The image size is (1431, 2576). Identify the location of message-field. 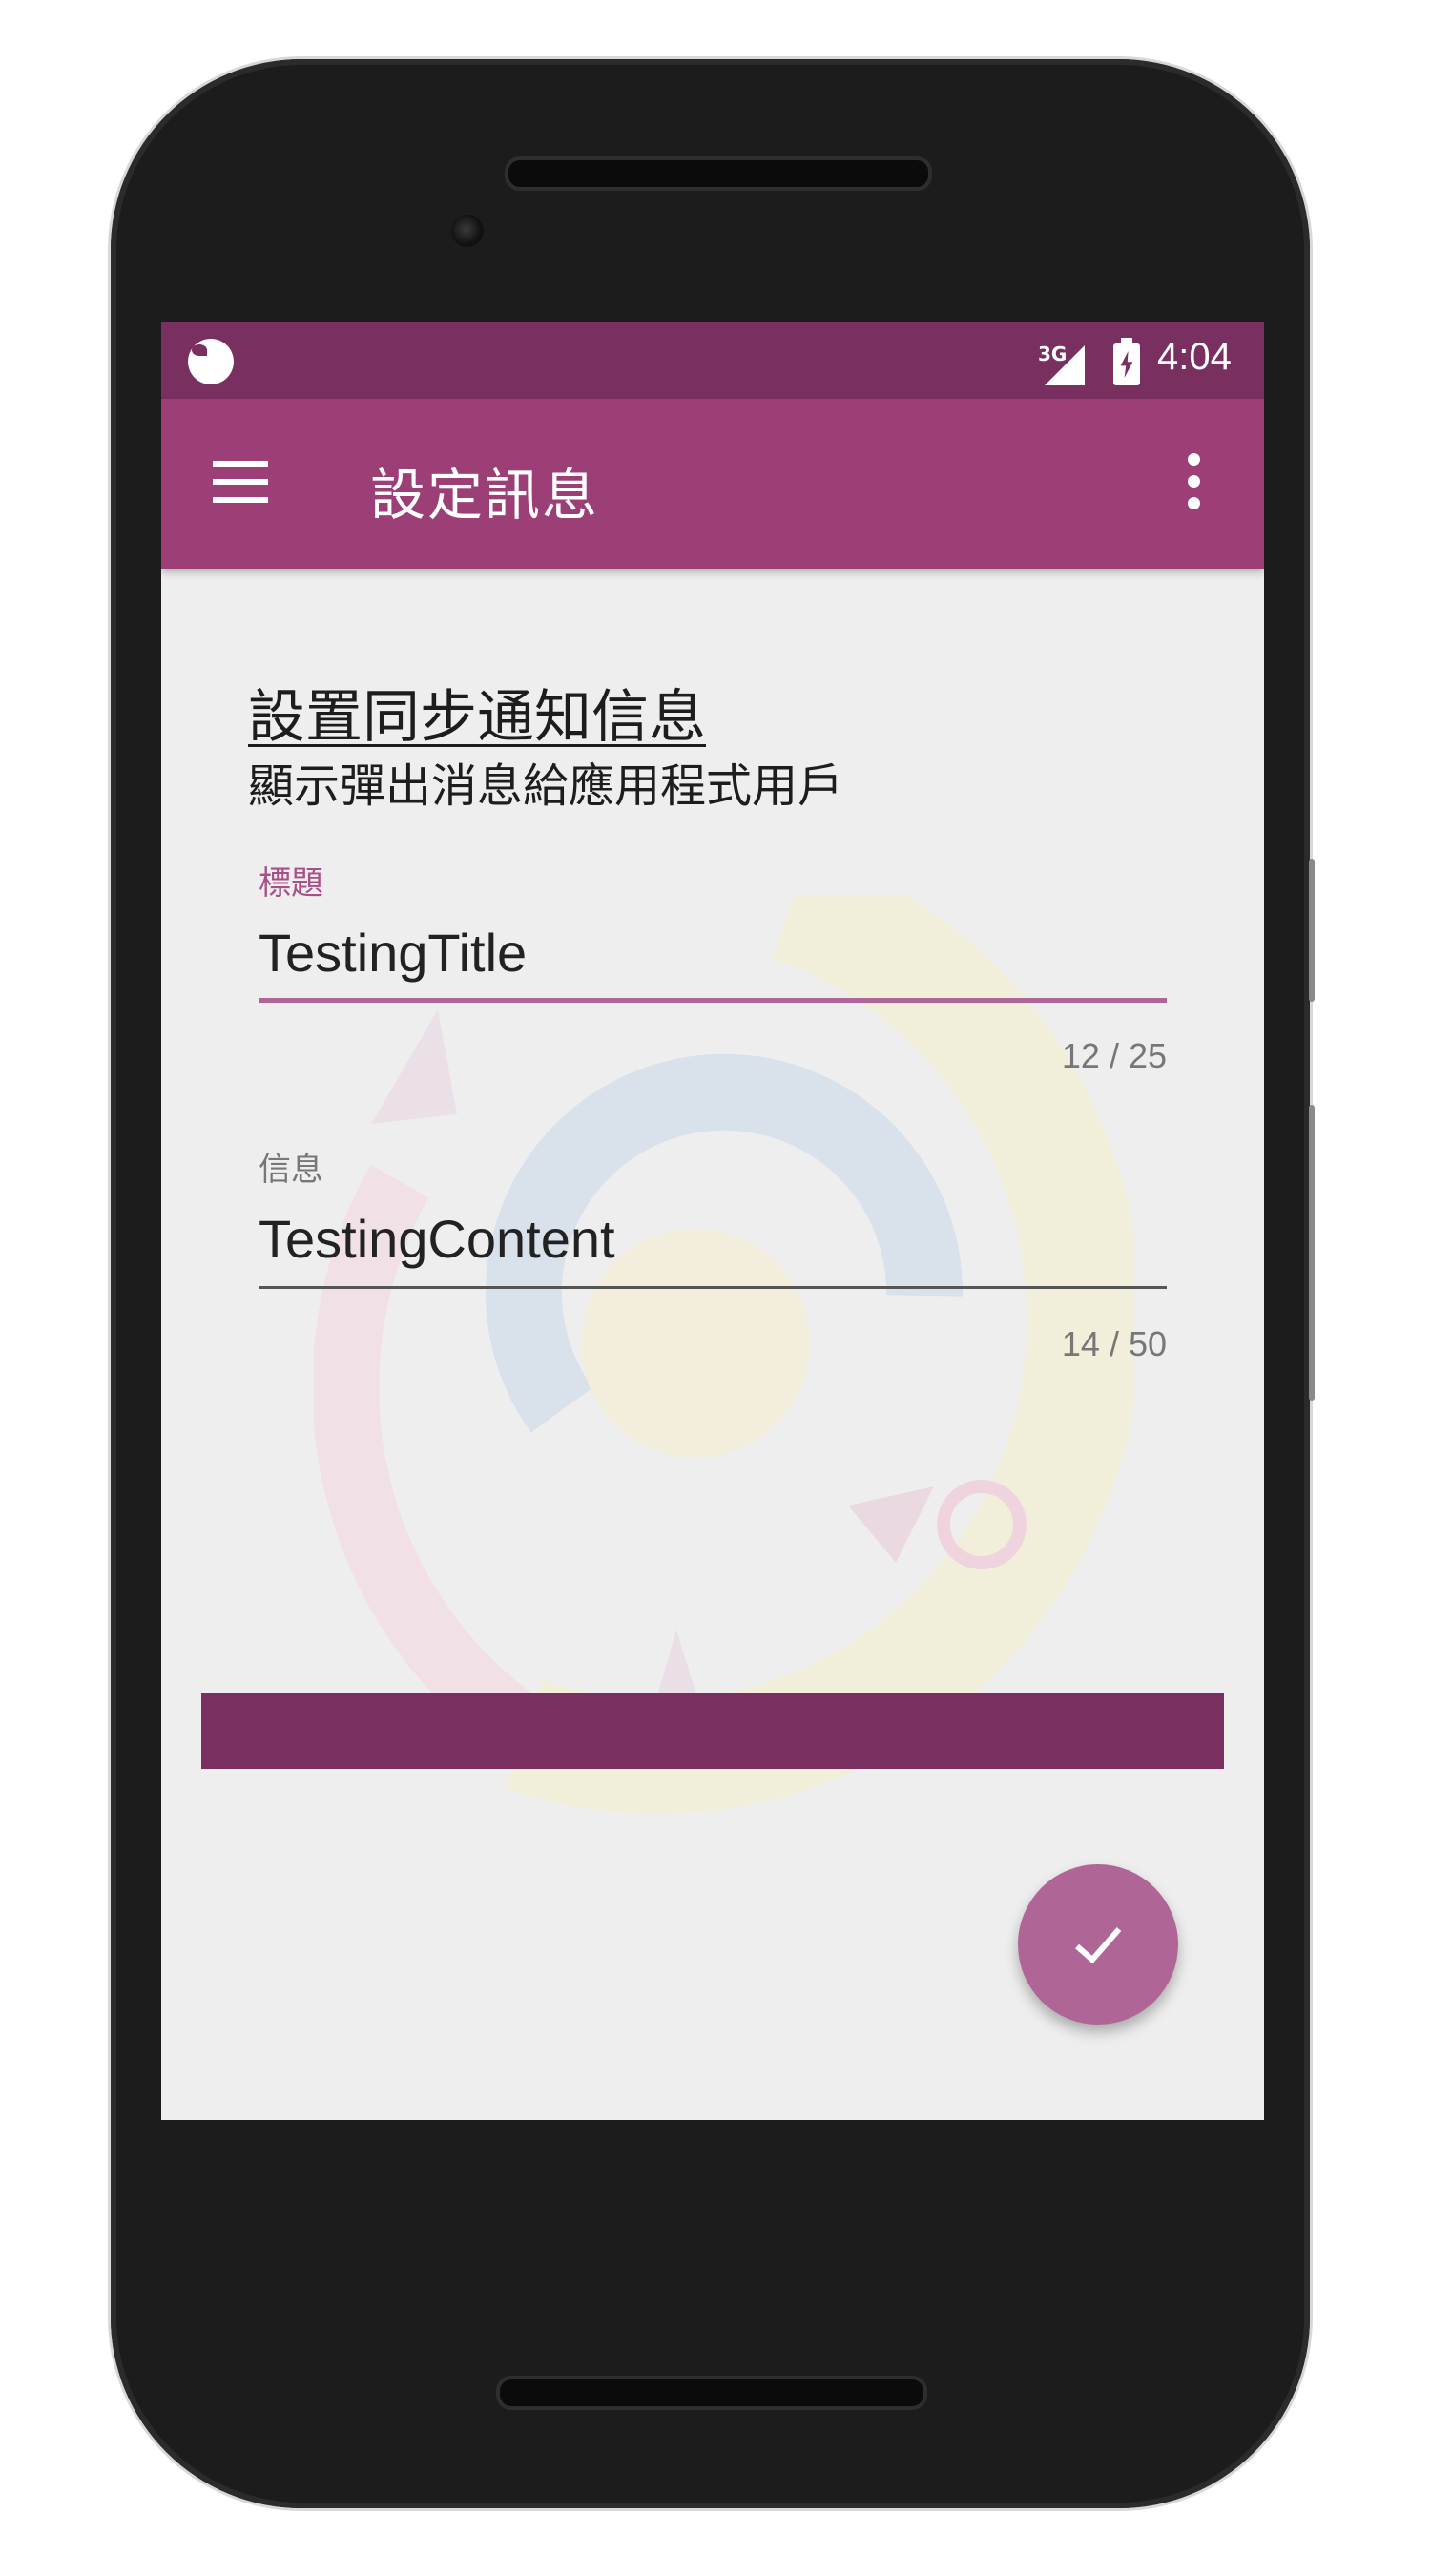
(713, 1248).